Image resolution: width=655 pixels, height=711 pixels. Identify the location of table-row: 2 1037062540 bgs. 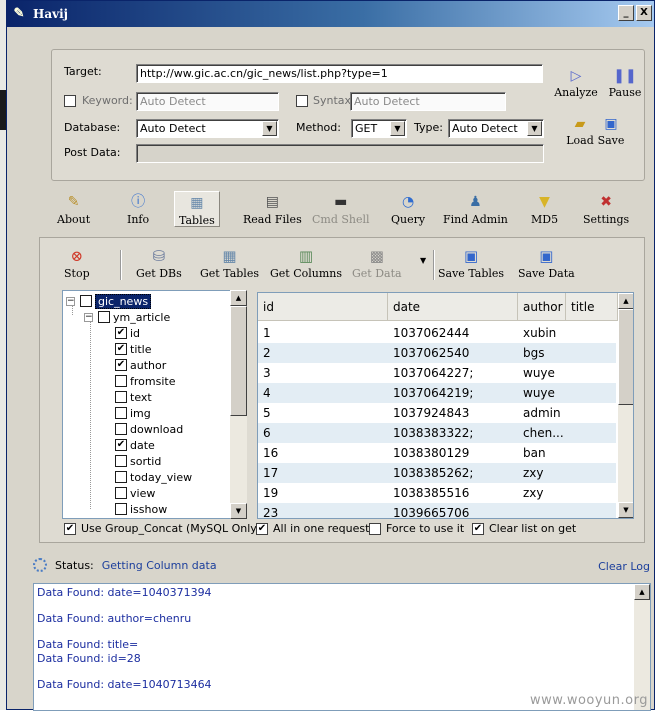
(437, 353).